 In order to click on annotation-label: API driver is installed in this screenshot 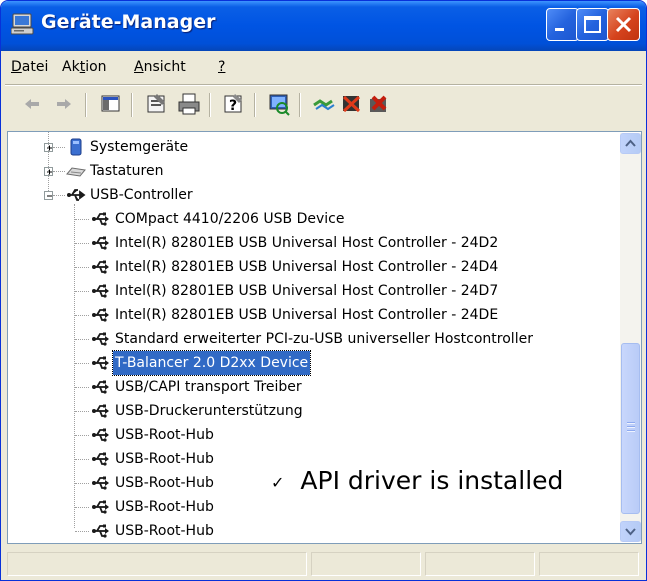, I will do `click(432, 480)`.